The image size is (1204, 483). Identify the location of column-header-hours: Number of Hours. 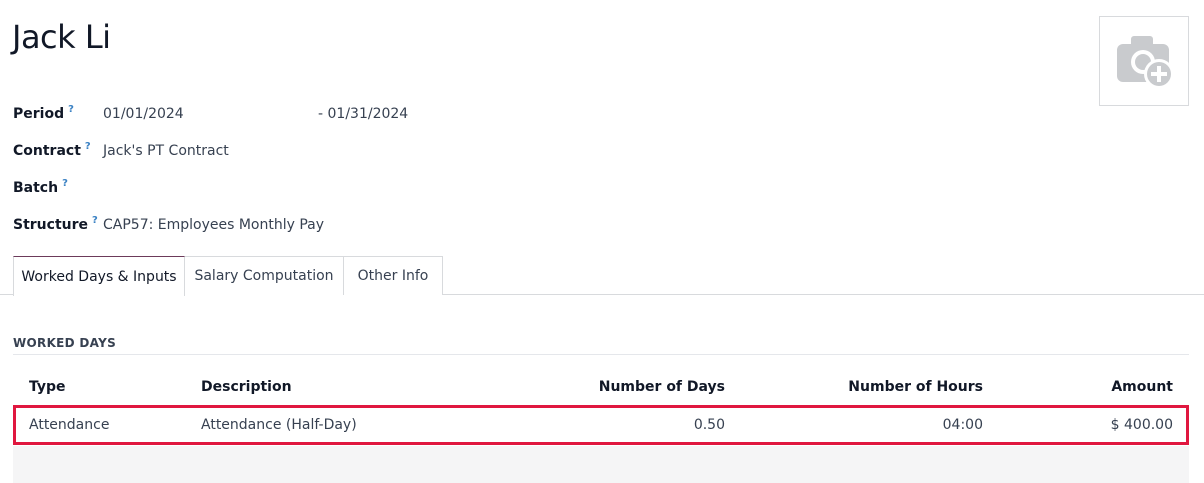
(915, 387).